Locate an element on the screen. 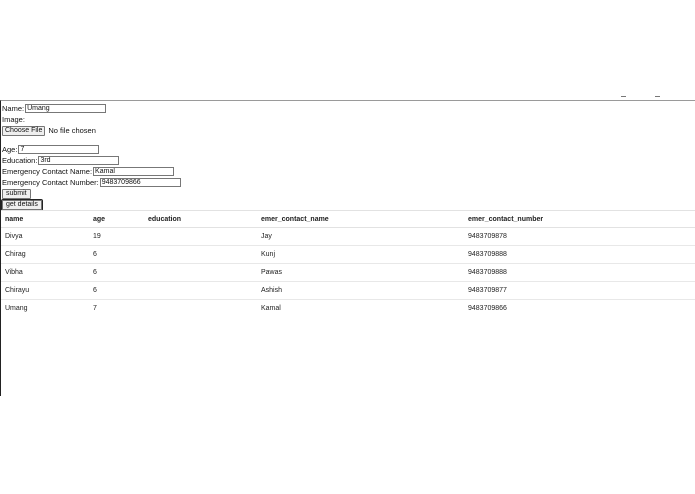  image-label: Image: is located at coordinates (13, 119).